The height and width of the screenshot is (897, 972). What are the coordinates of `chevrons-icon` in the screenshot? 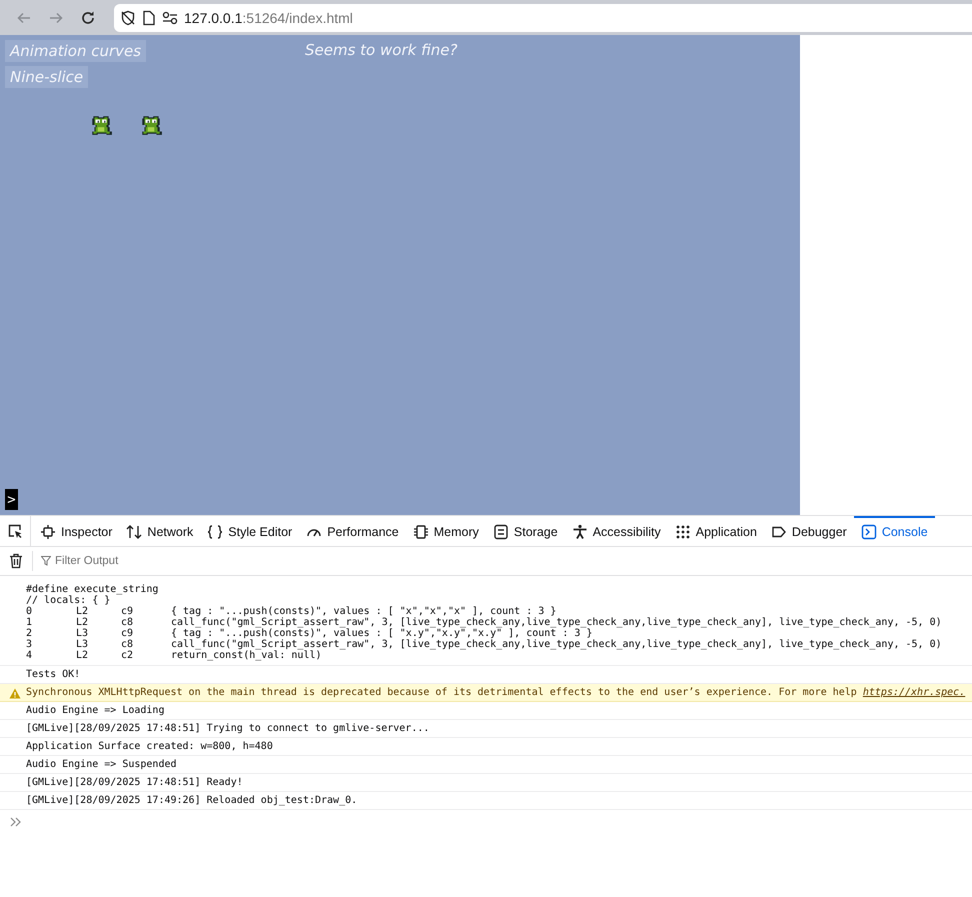 It's located at (16, 822).